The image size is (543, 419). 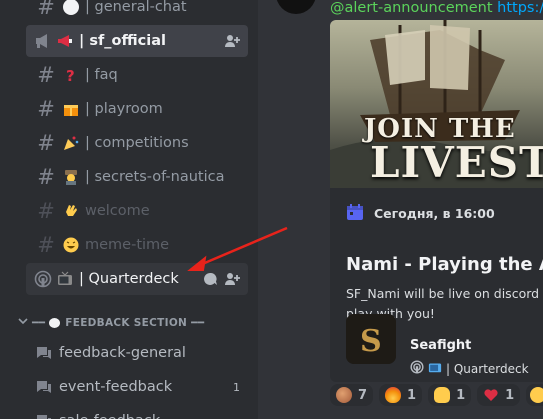 What do you see at coordinates (137, 412) in the screenshot?
I see `forum-sale-feedback: sale-feedback` at bounding box center [137, 412].